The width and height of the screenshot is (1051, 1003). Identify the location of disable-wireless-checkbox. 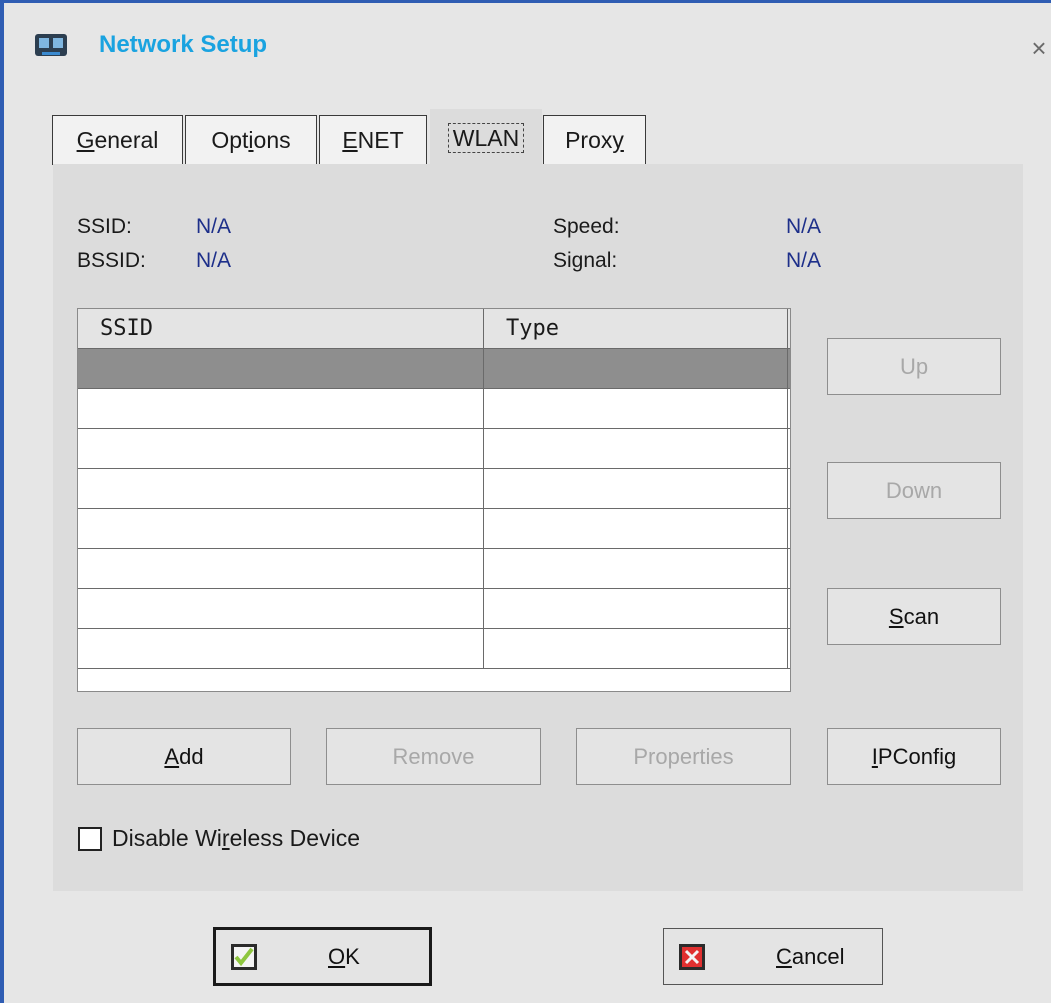
(90, 838).